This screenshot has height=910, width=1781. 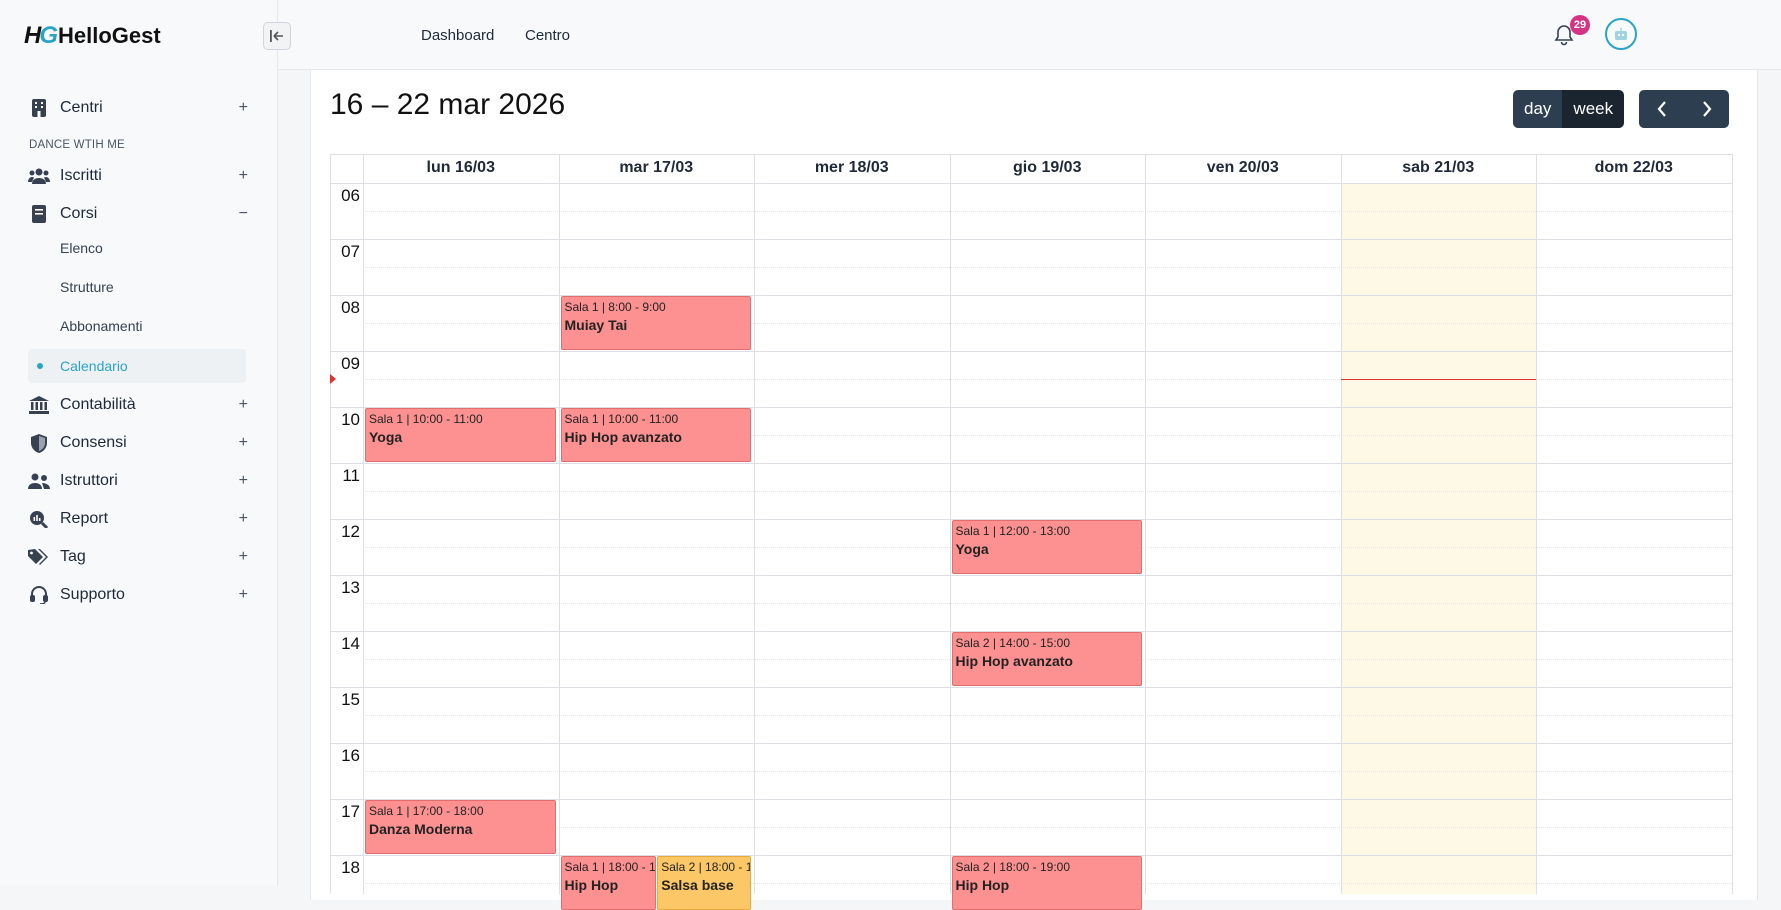 What do you see at coordinates (351, 475) in the screenshot?
I see `hour-label: 11` at bounding box center [351, 475].